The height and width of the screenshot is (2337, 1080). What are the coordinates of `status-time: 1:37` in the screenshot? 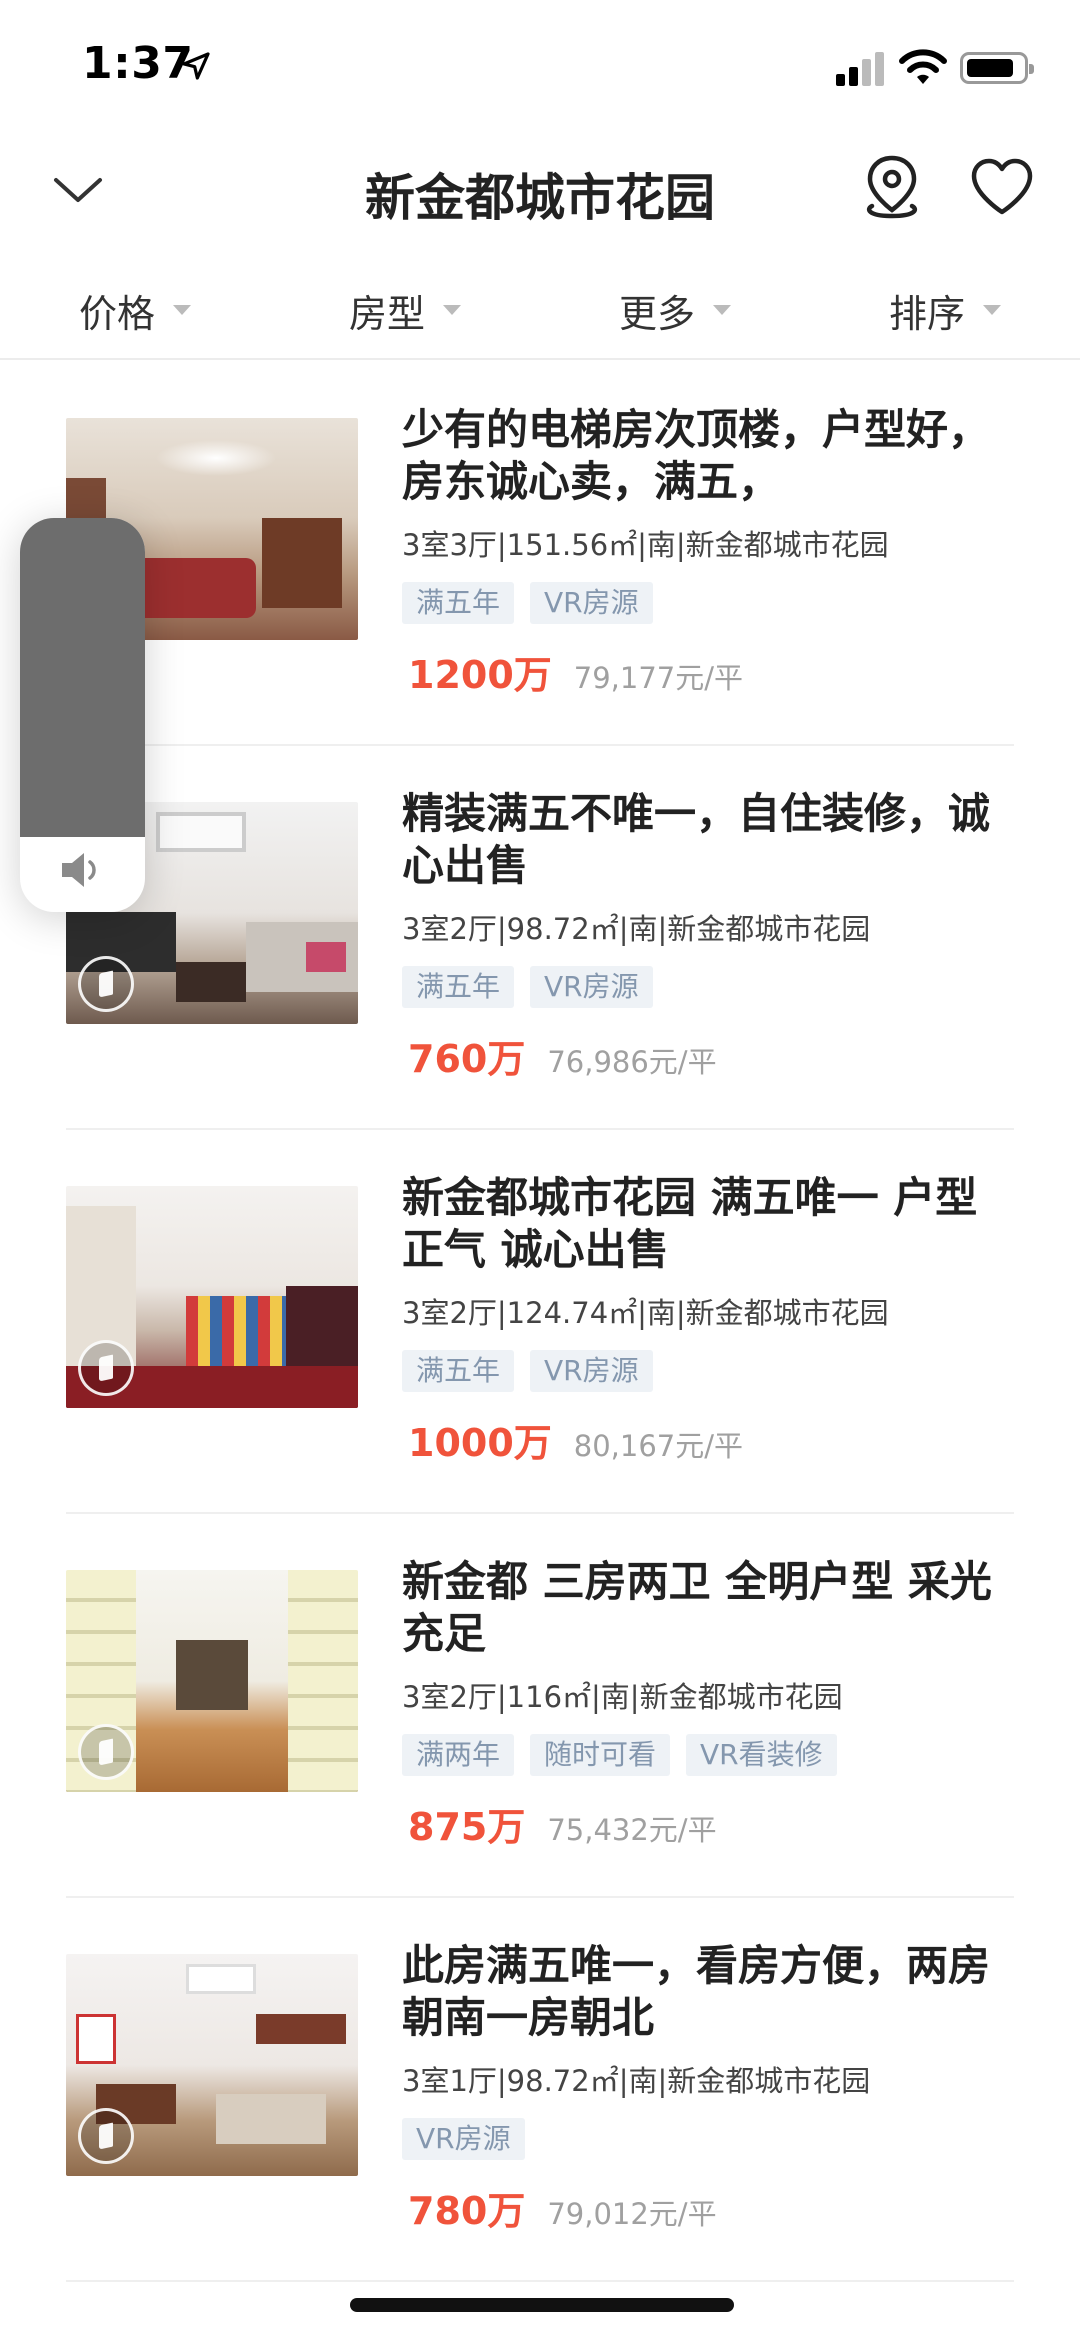 It's located at (138, 63).